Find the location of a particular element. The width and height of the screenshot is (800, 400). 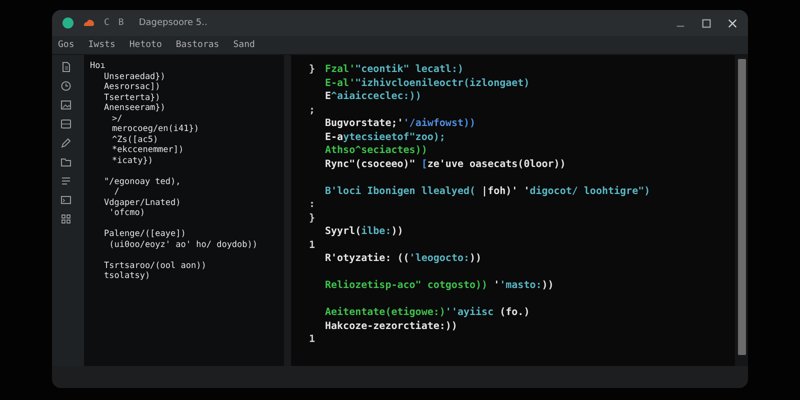

list-icon is located at coordinates (66, 181).